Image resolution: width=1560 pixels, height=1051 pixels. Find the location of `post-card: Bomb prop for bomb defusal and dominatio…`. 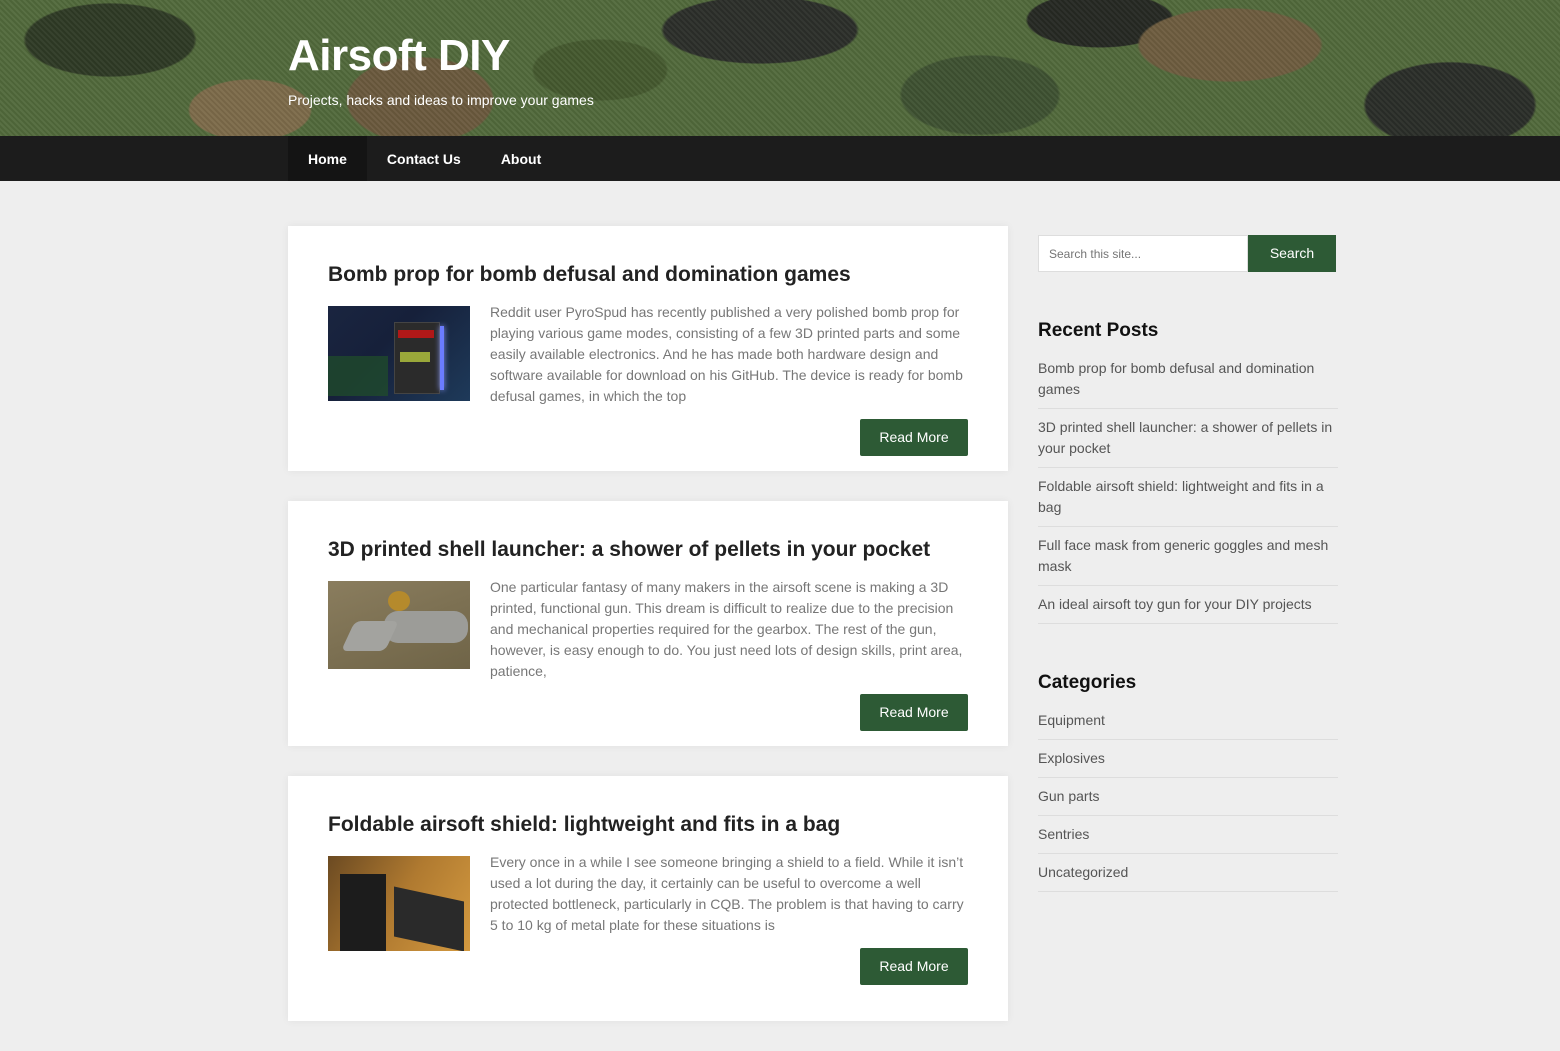

post-card: Bomb prop for bomb defusal and dominatio… is located at coordinates (648, 348).